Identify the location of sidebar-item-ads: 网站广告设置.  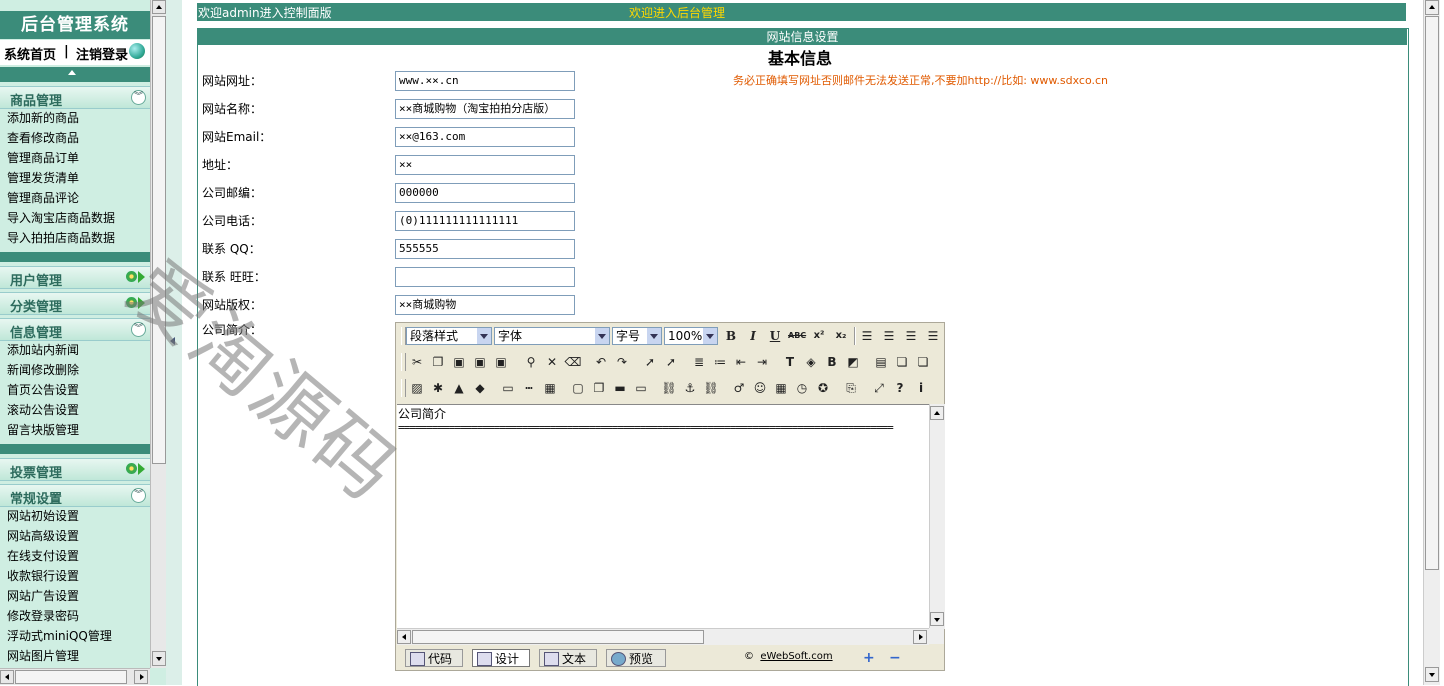
(43, 596).